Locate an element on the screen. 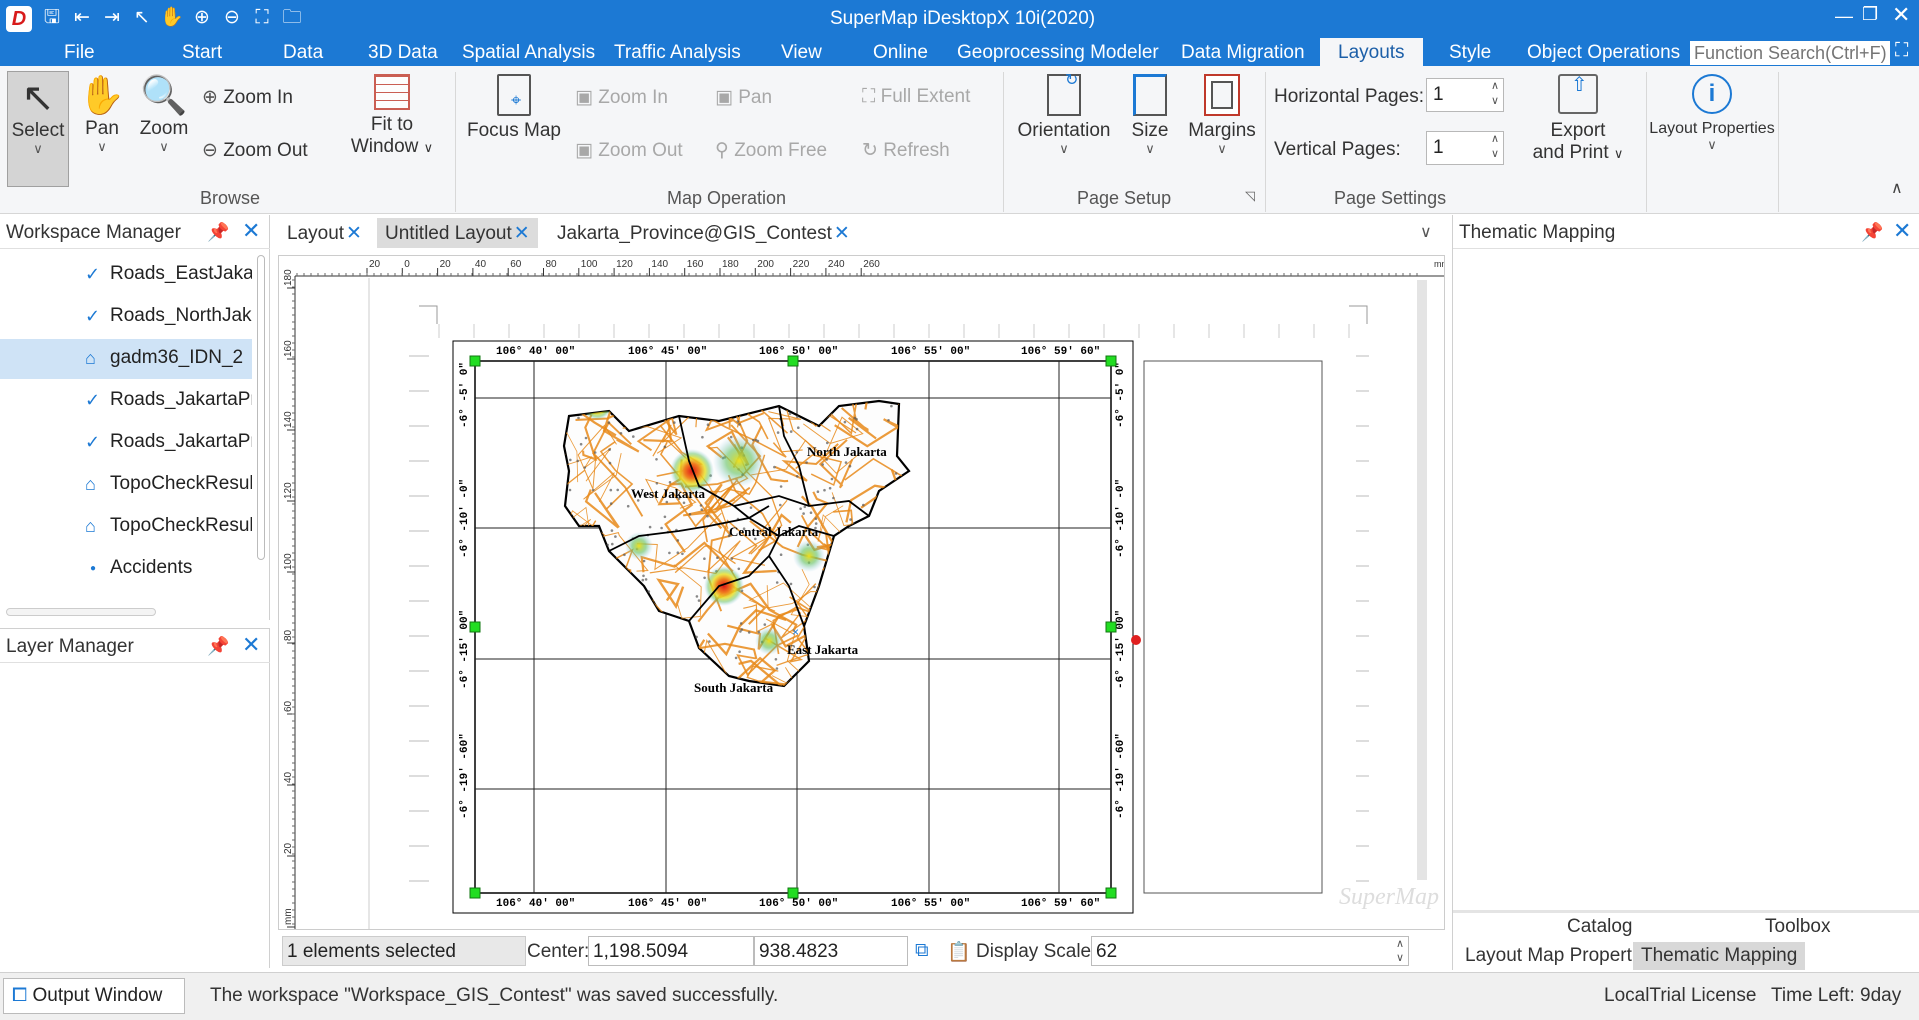 The width and height of the screenshot is (1919, 1020). menu-data-migration: Data Migration is located at coordinates (1243, 53).